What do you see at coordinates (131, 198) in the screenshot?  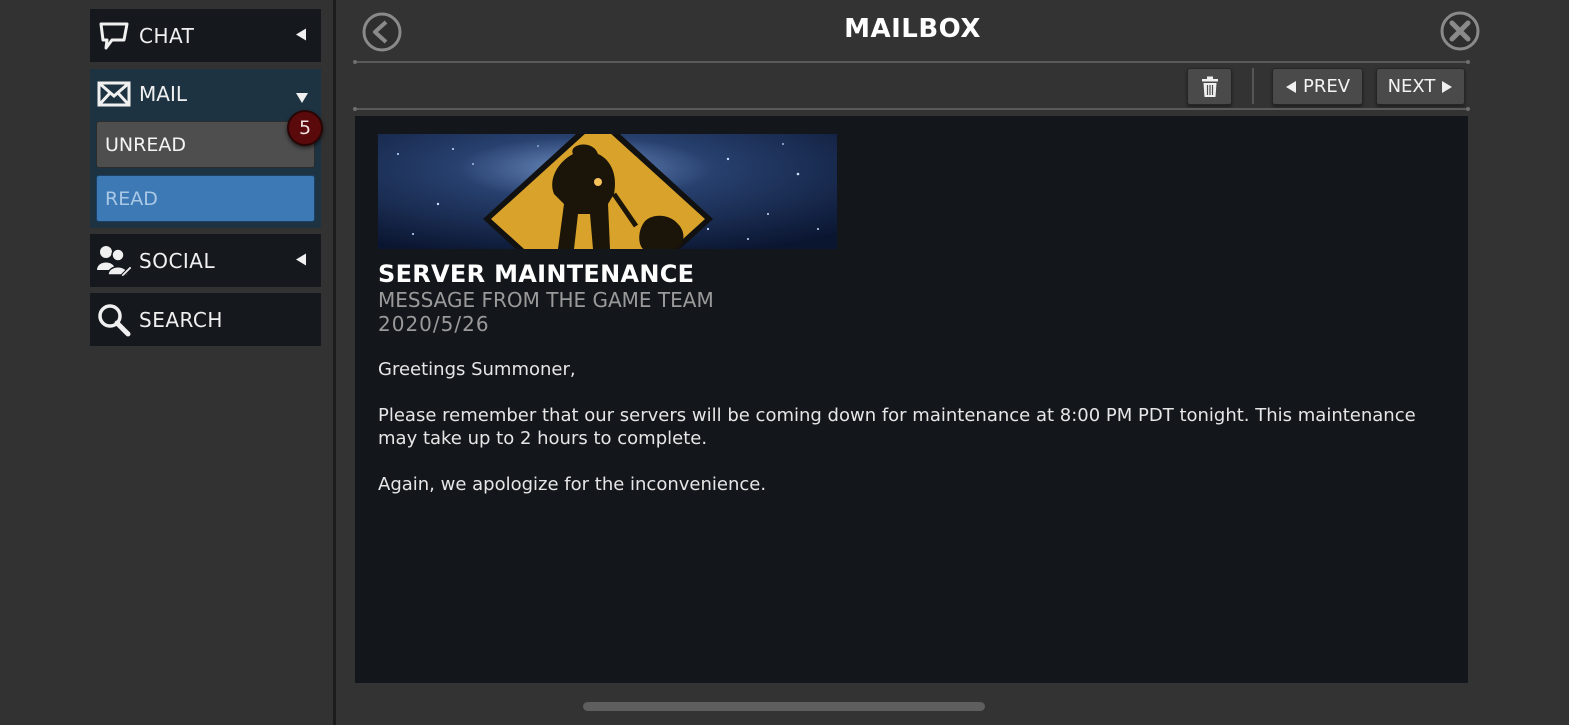 I see `read-tab-label: READ` at bounding box center [131, 198].